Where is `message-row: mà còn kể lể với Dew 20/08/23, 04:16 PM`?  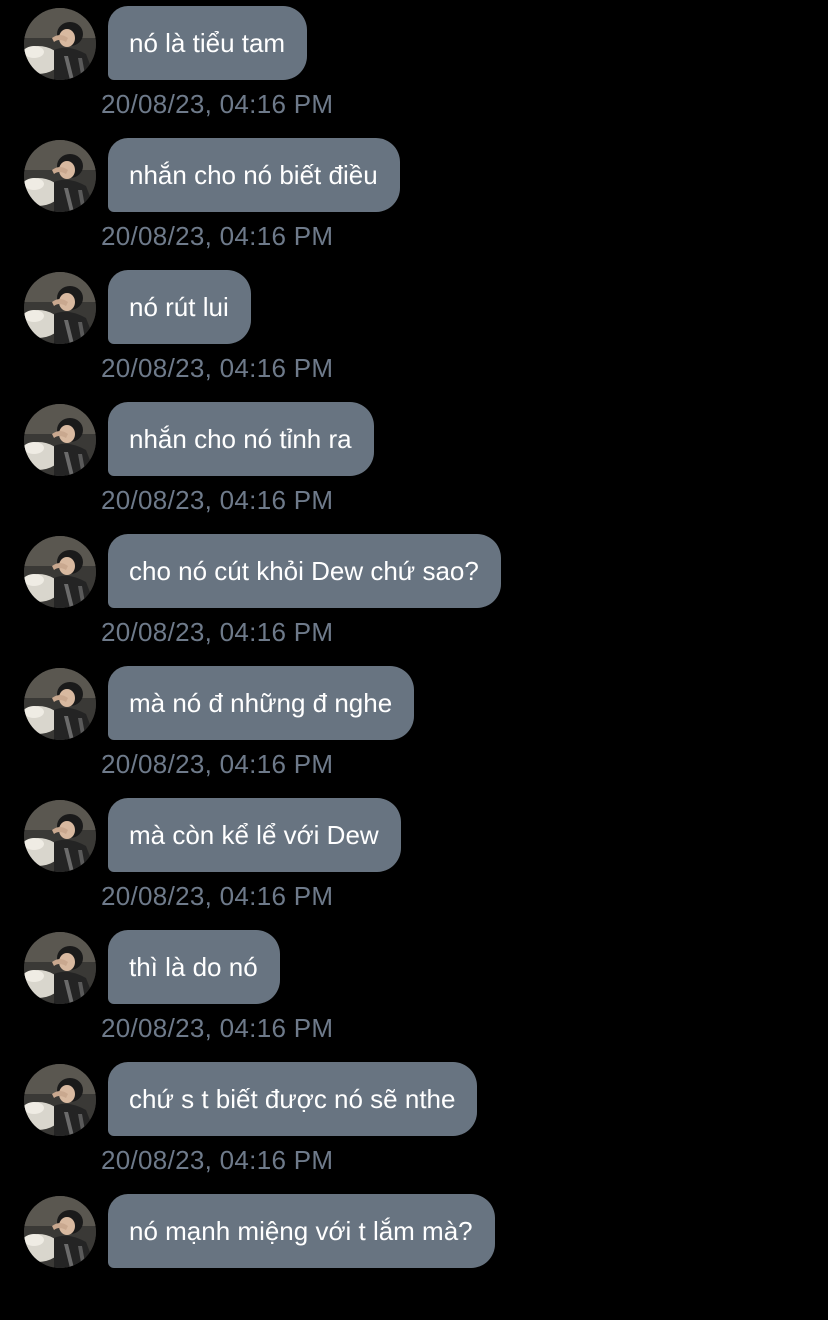 message-row: mà còn kể lể với Dew 20/08/23, 04:16 PM is located at coordinates (414, 858).